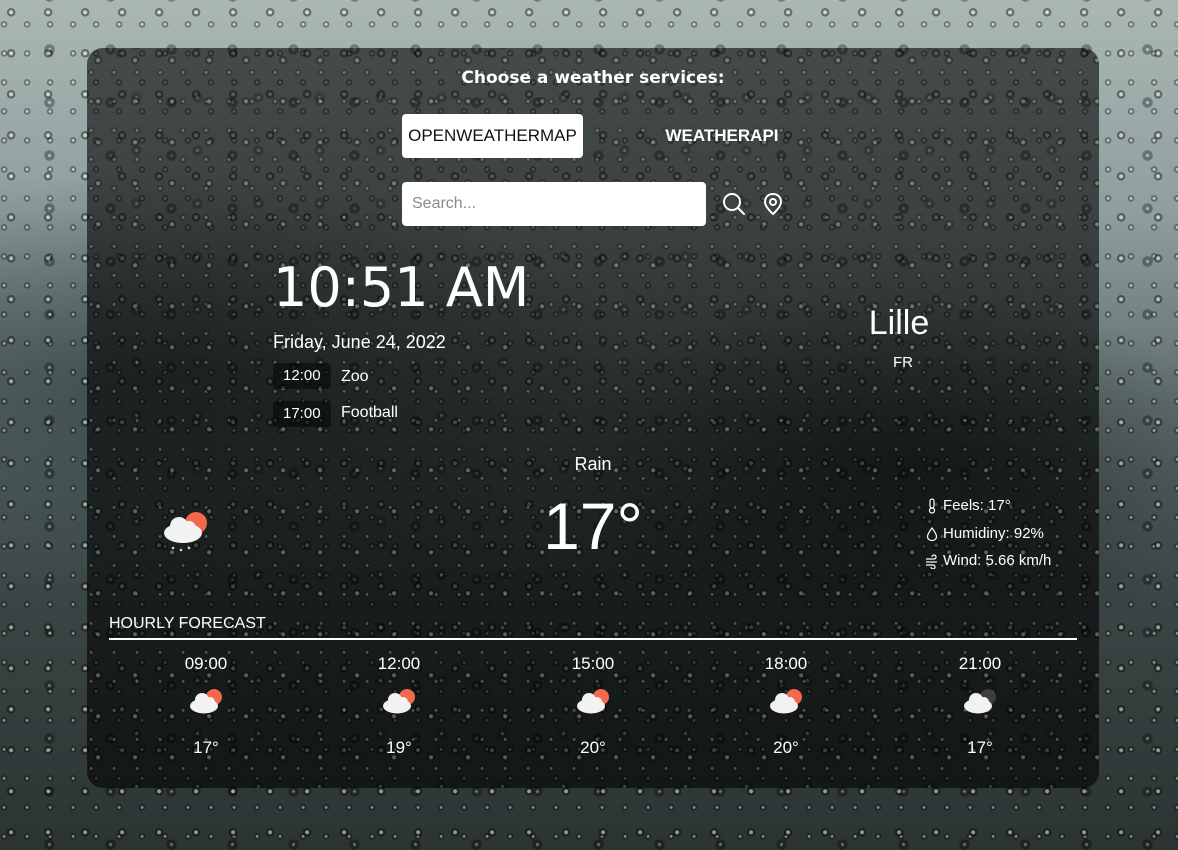 Image resolution: width=1178 pixels, height=850 pixels. I want to click on hourly-time: 12:00, so click(399, 663).